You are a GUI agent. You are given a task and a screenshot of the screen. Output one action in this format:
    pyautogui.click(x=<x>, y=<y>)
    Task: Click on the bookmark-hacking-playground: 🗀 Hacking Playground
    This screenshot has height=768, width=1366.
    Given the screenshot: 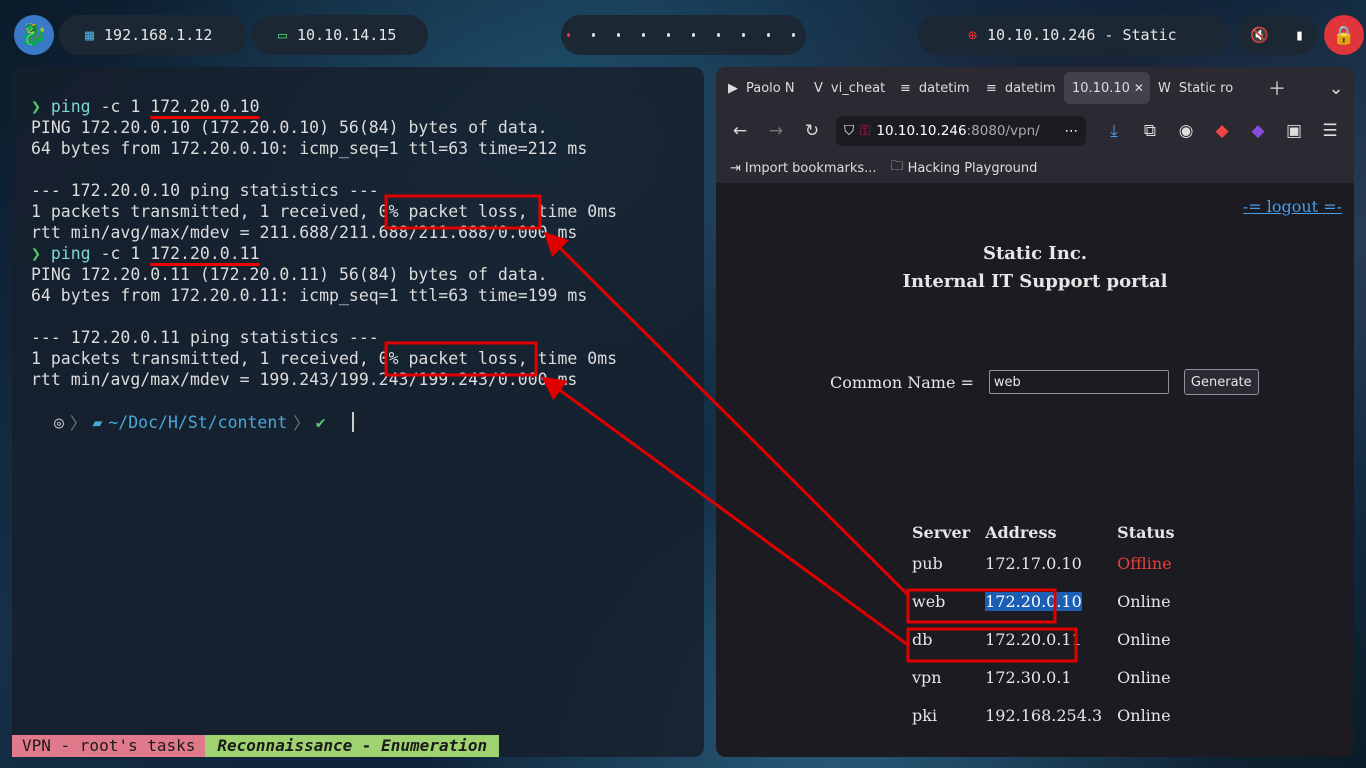 What is the action you would take?
    pyautogui.click(x=964, y=168)
    